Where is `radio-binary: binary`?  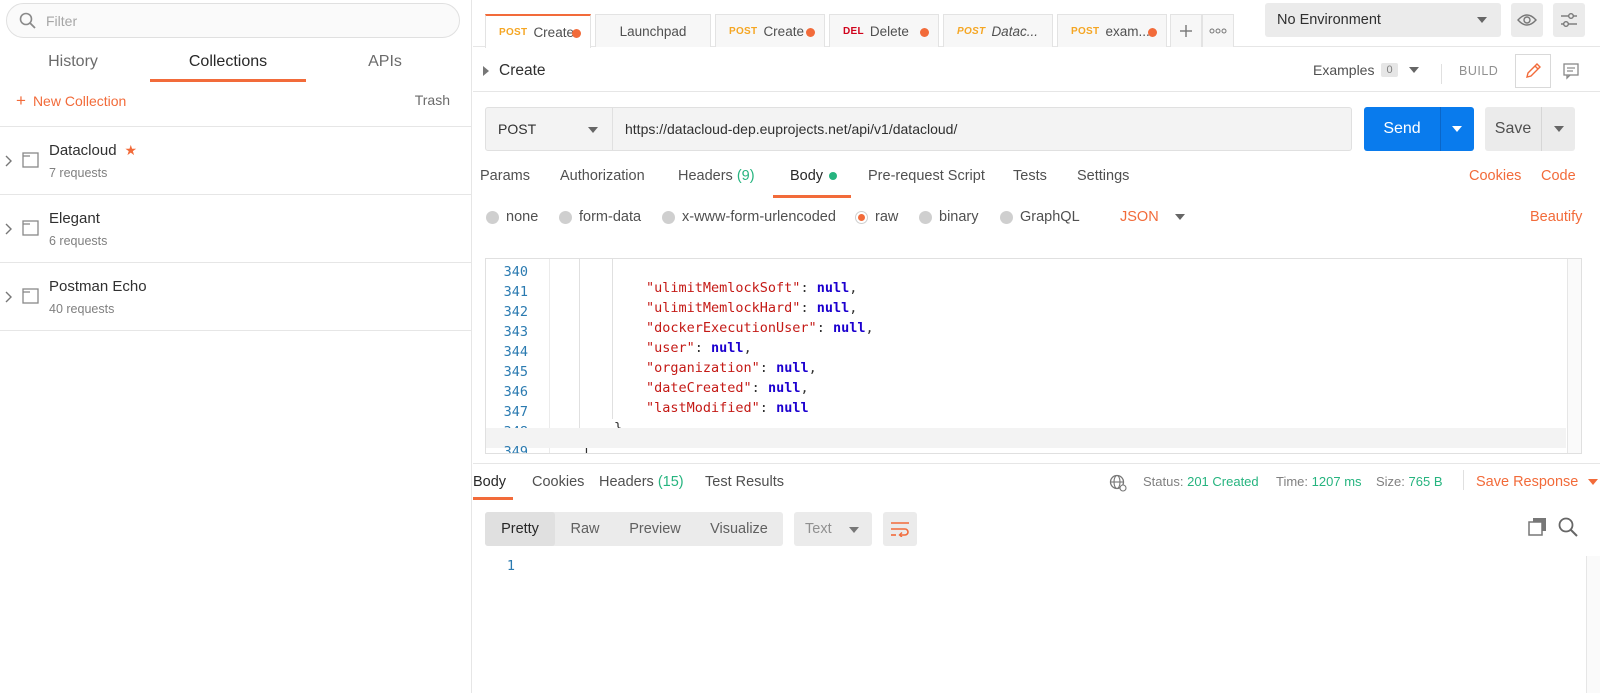 radio-binary: binary is located at coordinates (949, 217).